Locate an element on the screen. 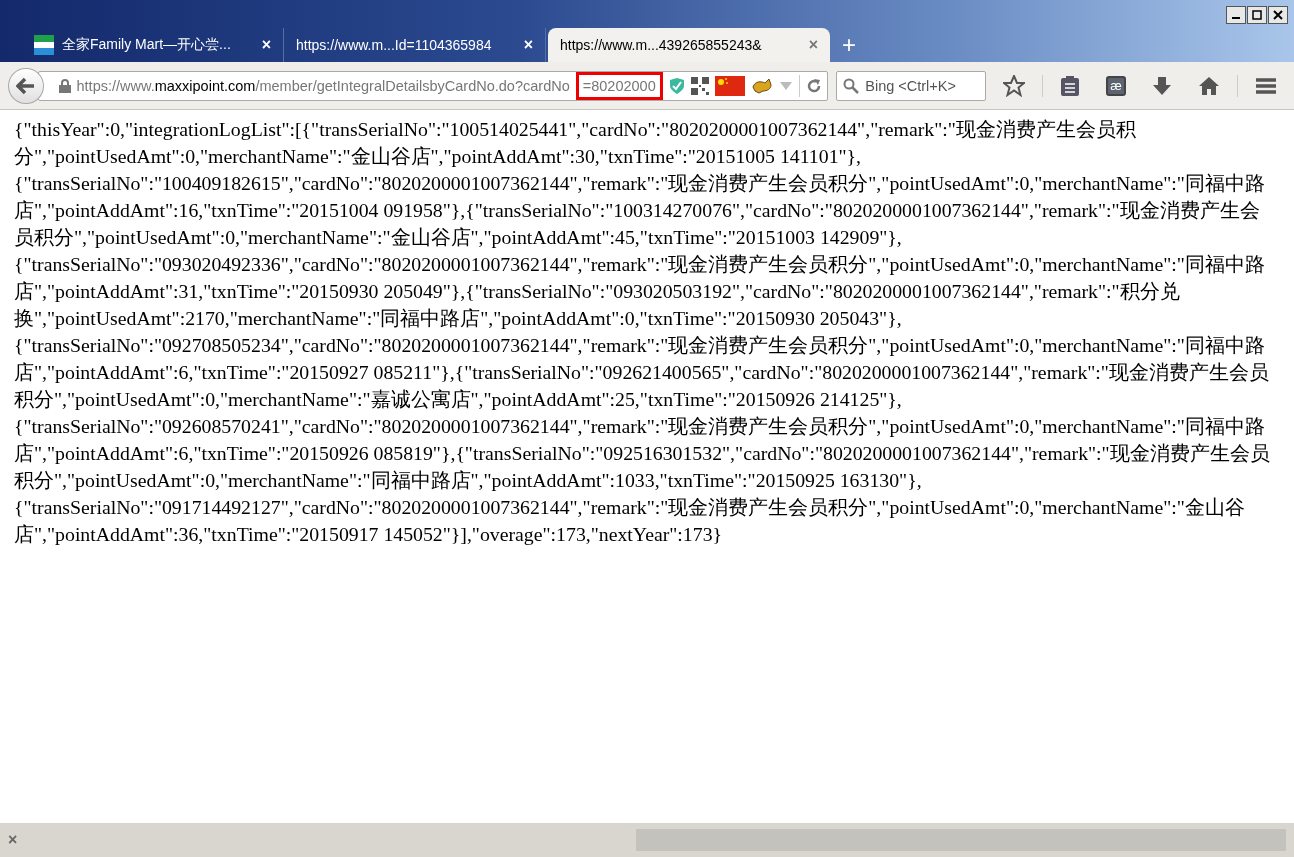 The height and width of the screenshot is (857, 1294). search-icon is located at coordinates (851, 85).